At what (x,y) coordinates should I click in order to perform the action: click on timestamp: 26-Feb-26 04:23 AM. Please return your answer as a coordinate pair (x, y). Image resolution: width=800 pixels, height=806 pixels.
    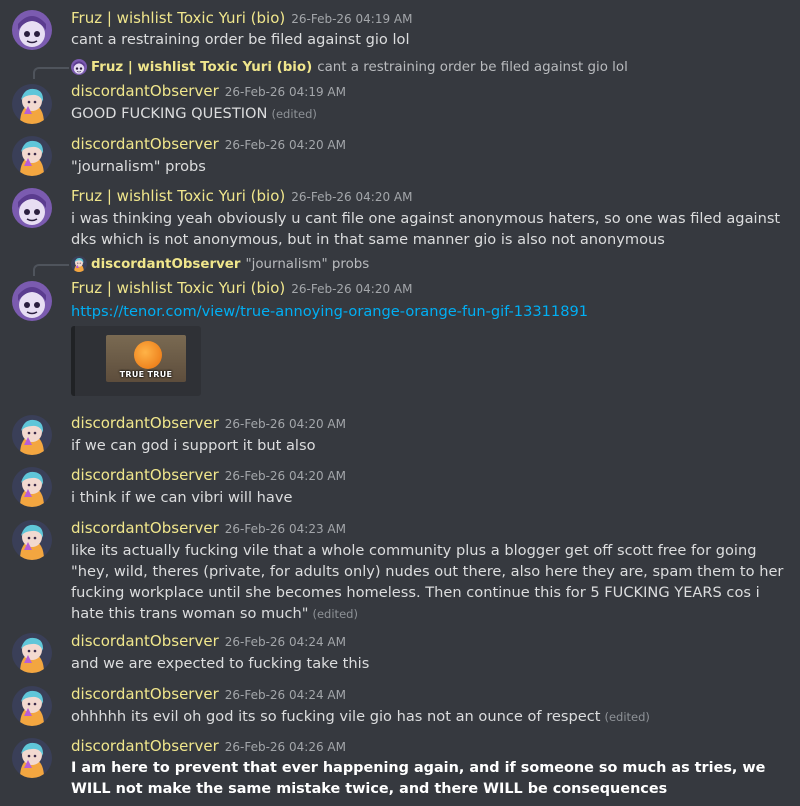
    Looking at the image, I should click on (285, 529).